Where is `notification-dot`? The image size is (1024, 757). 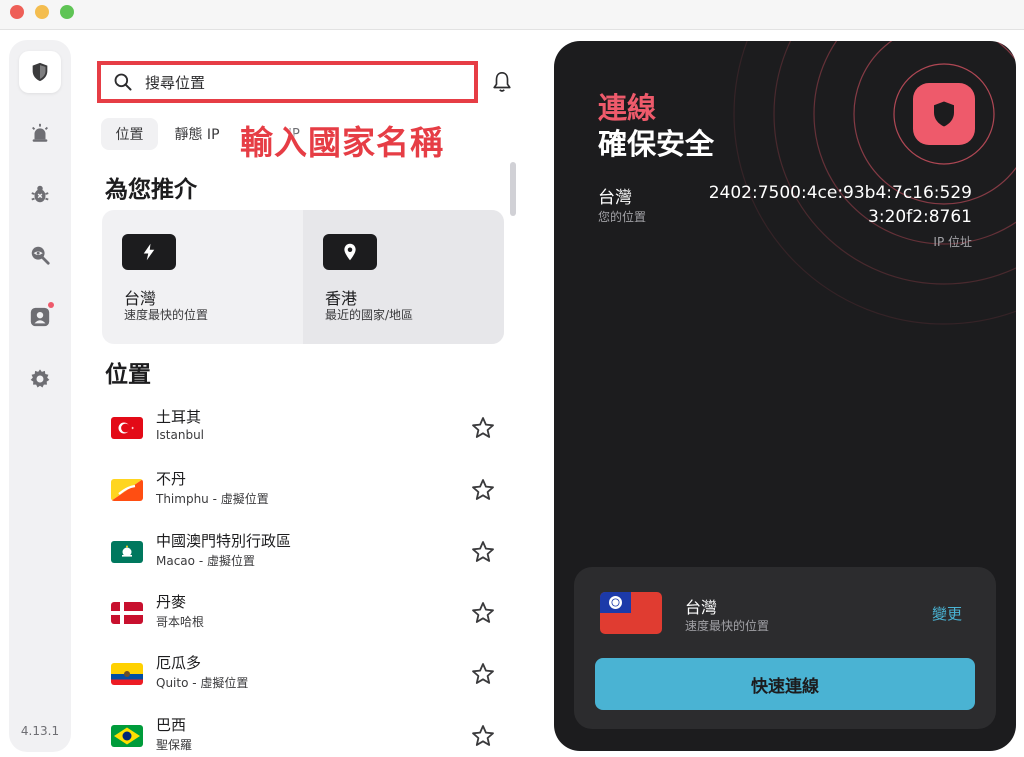
notification-dot is located at coordinates (51, 305).